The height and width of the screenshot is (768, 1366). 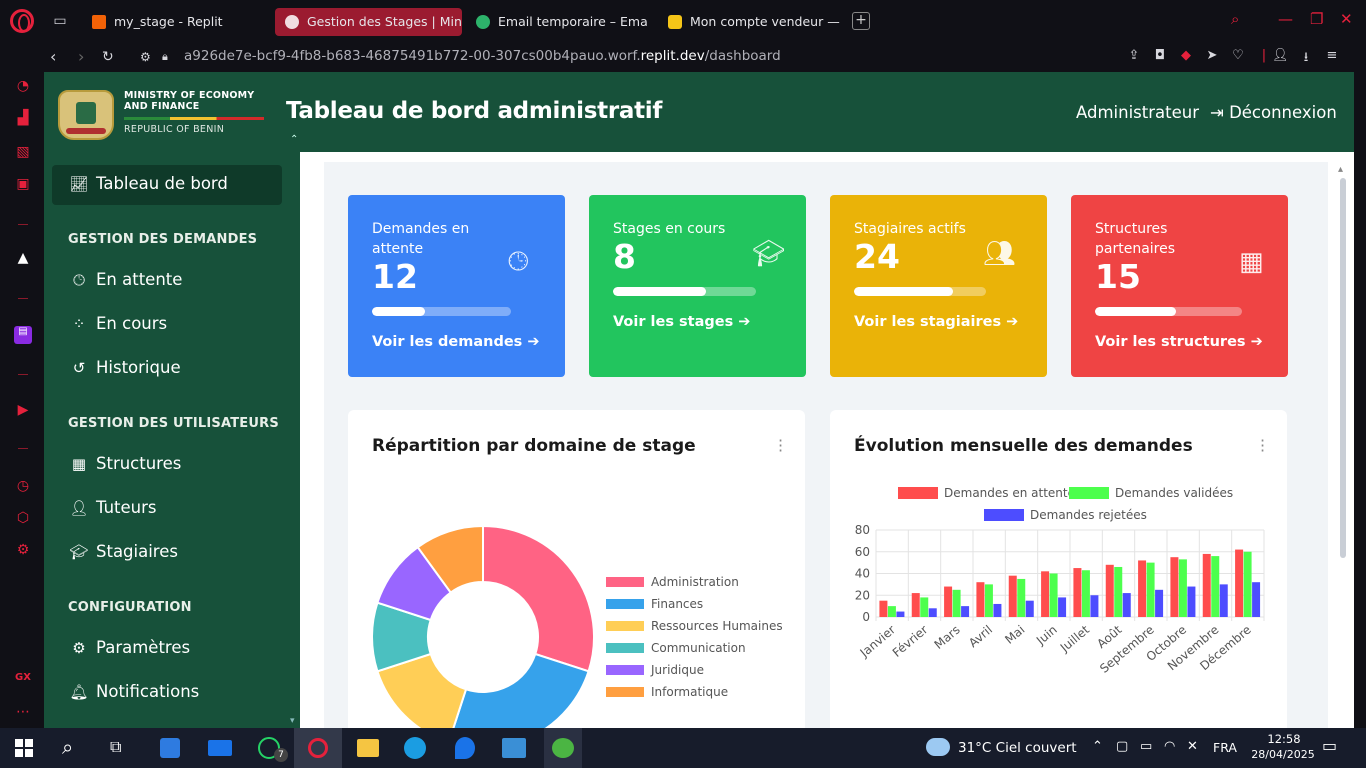 I want to click on sidebar-item-stagiaires: 🎓︎ Stagiaires, so click(x=123, y=554).